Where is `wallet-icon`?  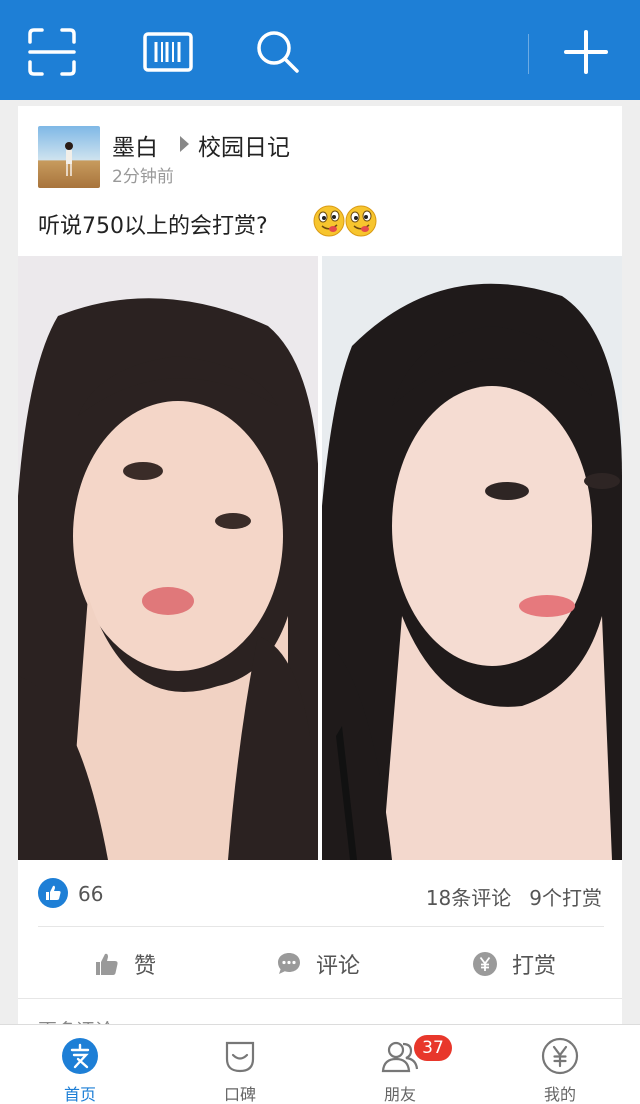 wallet-icon is located at coordinates (560, 1056).